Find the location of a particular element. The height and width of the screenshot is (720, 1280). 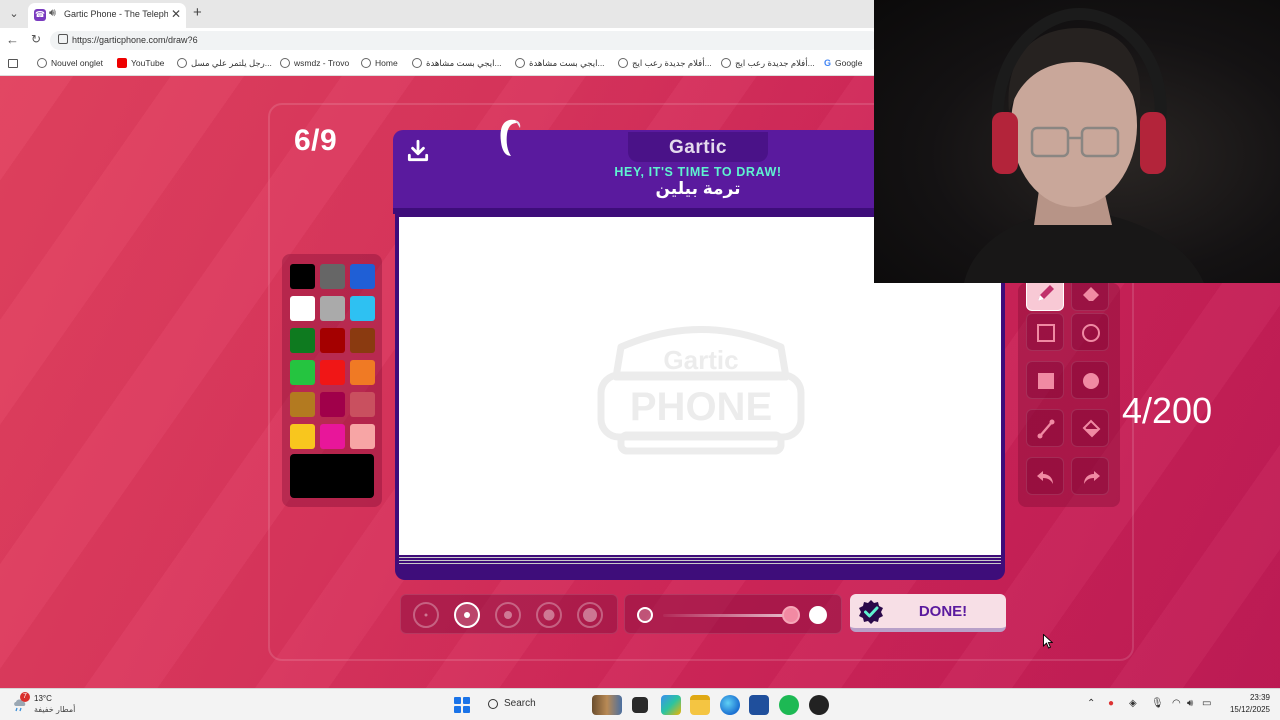

opacity-track is located at coordinates (729, 615).